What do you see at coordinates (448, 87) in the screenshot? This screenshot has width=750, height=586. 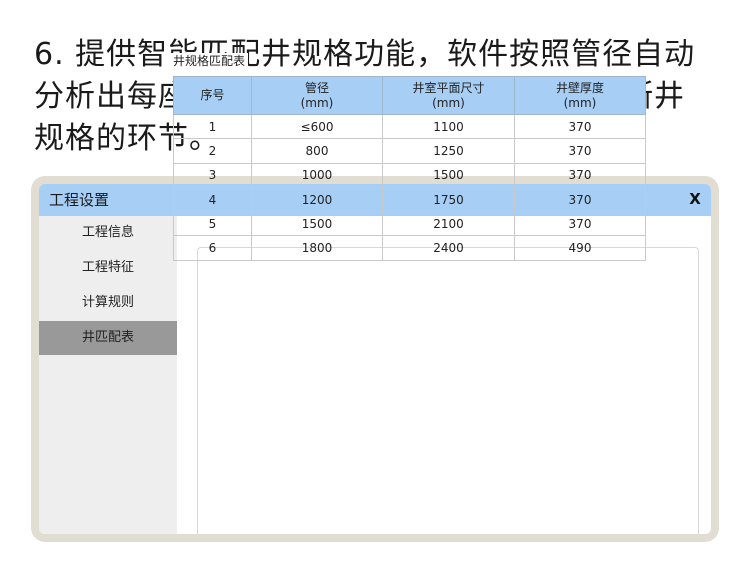 I see `header-label: 井室平面尺寸` at bounding box center [448, 87].